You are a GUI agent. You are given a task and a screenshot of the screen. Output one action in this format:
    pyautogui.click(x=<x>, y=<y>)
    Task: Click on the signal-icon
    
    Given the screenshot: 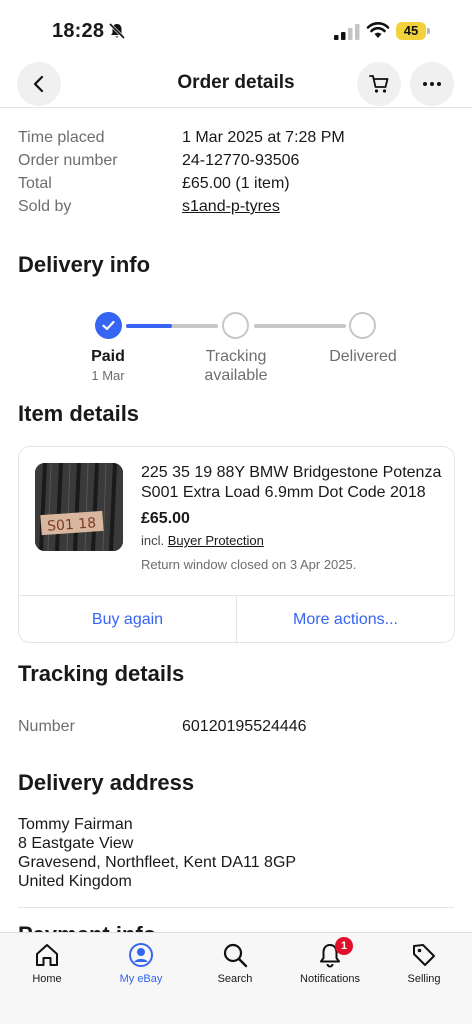 What is the action you would take?
    pyautogui.click(x=347, y=32)
    